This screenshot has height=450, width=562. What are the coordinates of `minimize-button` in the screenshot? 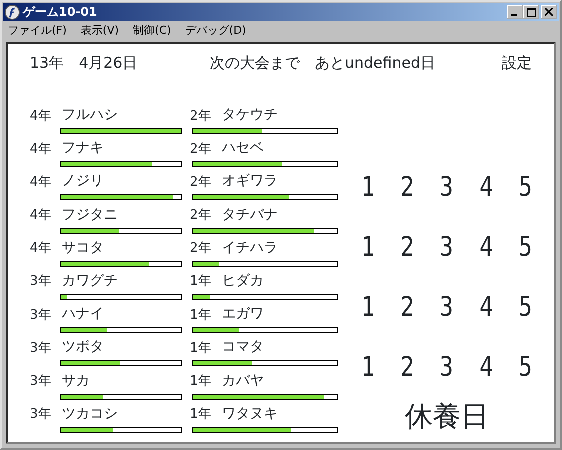 It's located at (515, 12).